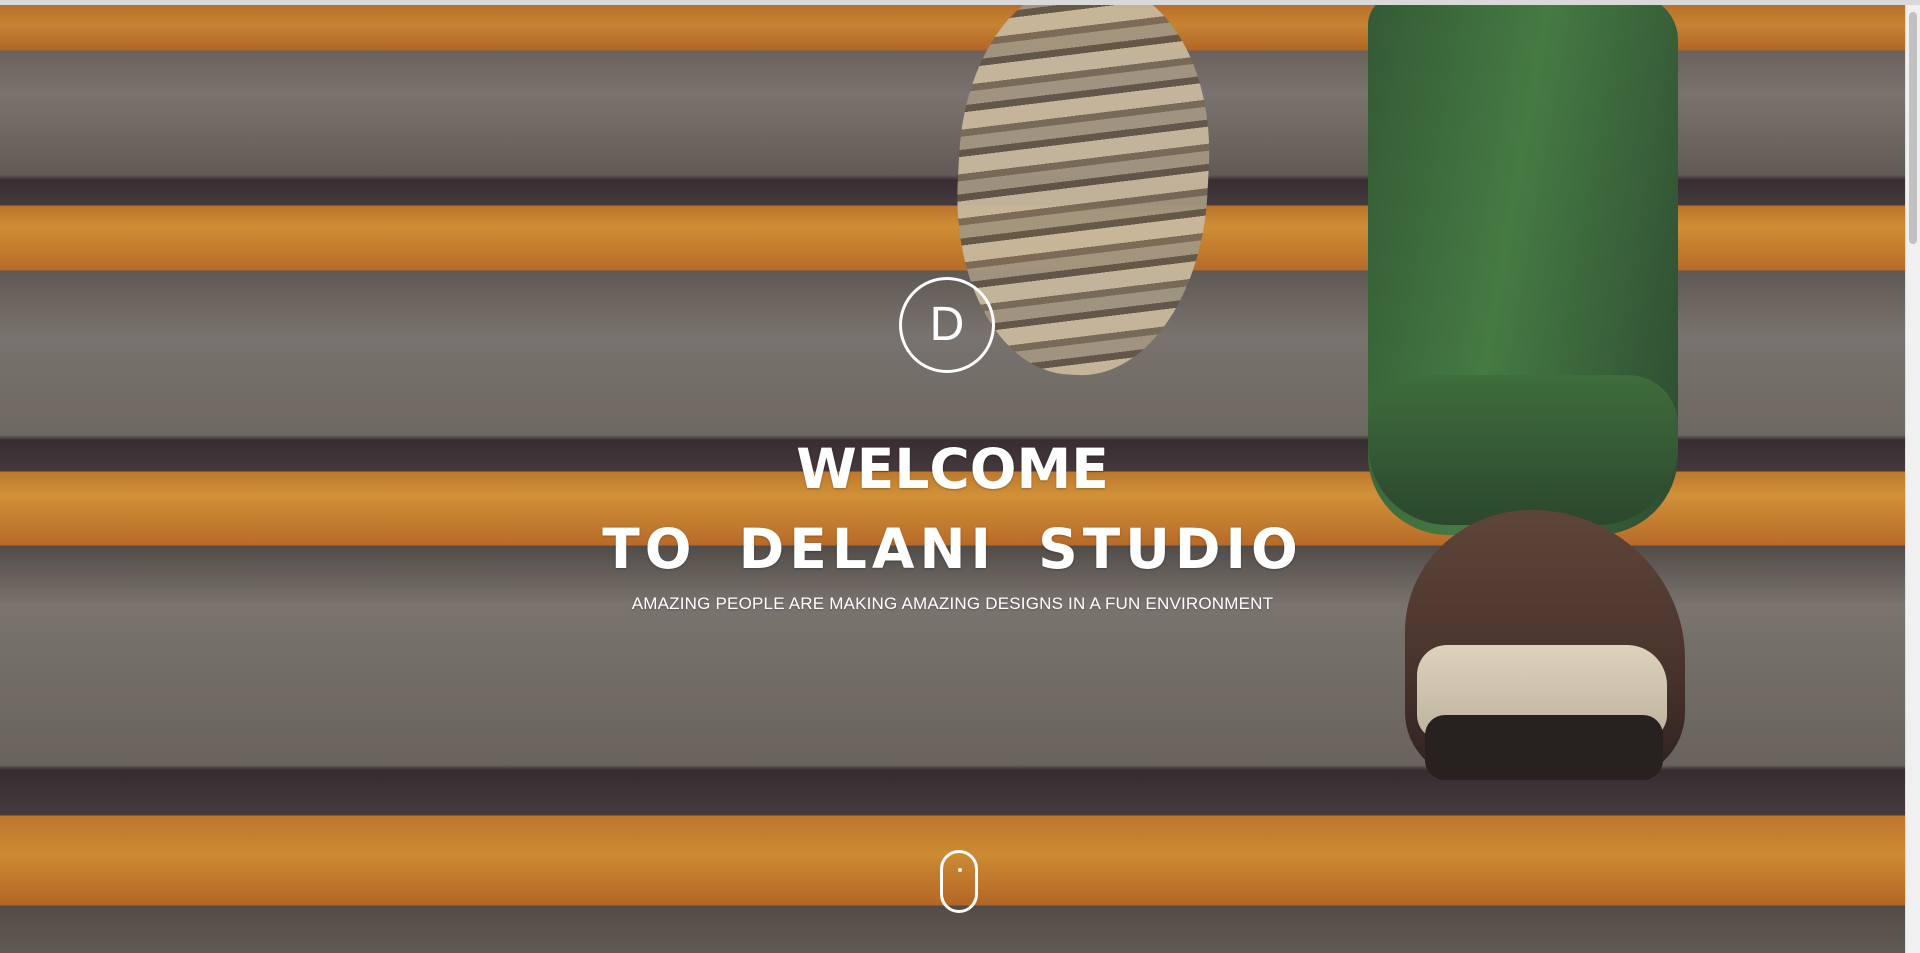 Image resolution: width=1920 pixels, height=953 pixels. Describe the element at coordinates (960, 2) in the screenshot. I see `browser-top-bar` at that location.